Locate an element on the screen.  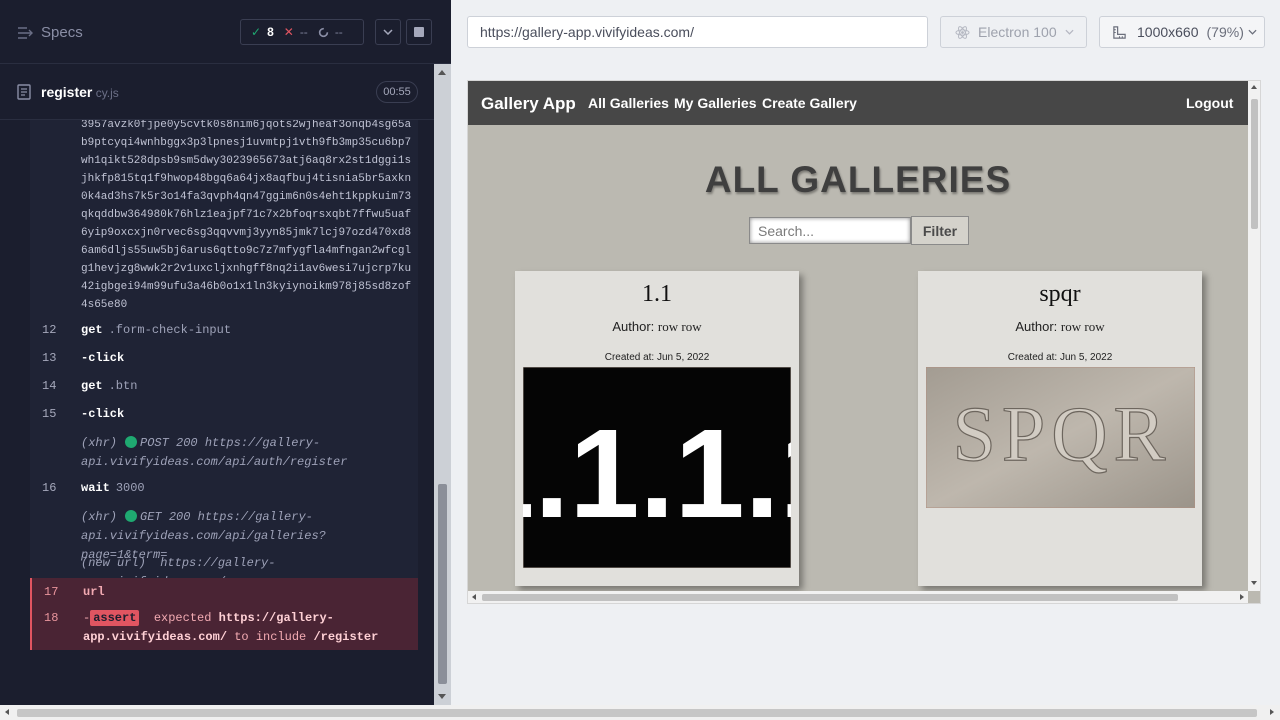
nav-my-galleries: My Galleries is located at coordinates (715, 103).